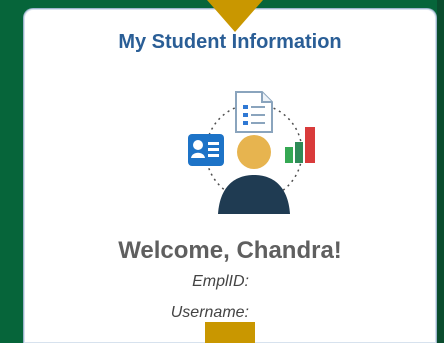  What do you see at coordinates (230, 42) in the screenshot?
I see `tile-title: My Student Information` at bounding box center [230, 42].